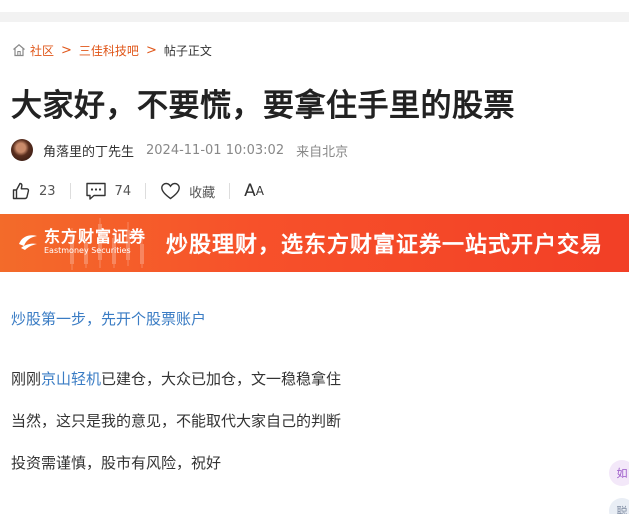 This screenshot has width=629, height=514. Describe the element at coordinates (26, 379) in the screenshot. I see `content-text: 刚刚` at that location.